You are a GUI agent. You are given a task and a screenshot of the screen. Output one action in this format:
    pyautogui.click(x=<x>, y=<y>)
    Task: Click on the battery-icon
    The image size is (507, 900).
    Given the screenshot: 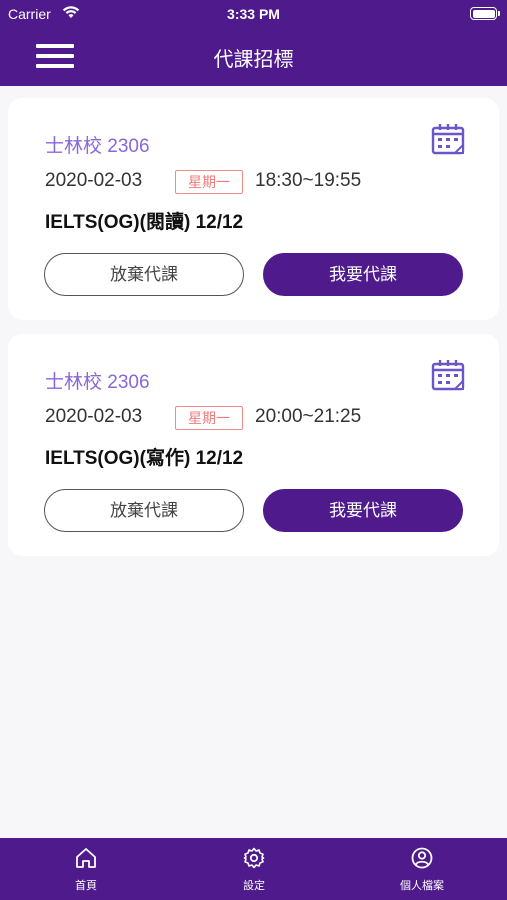 What is the action you would take?
    pyautogui.click(x=485, y=13)
    